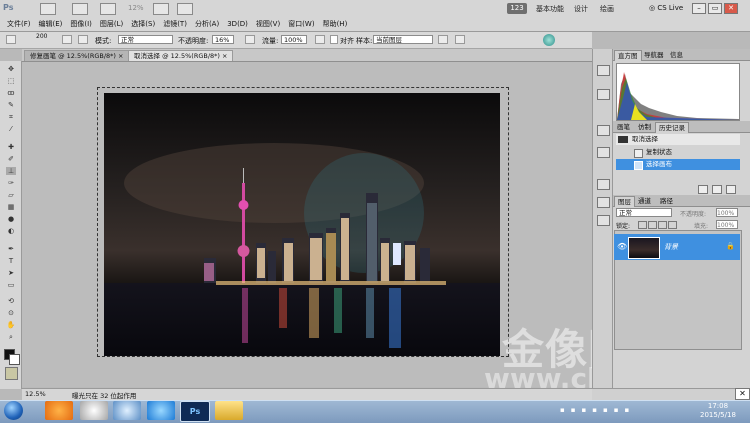 This screenshot has width=750, height=423. Describe the element at coordinates (11, 147) in the screenshot. I see `healing-brush-tool-icon: ✚` at that location.